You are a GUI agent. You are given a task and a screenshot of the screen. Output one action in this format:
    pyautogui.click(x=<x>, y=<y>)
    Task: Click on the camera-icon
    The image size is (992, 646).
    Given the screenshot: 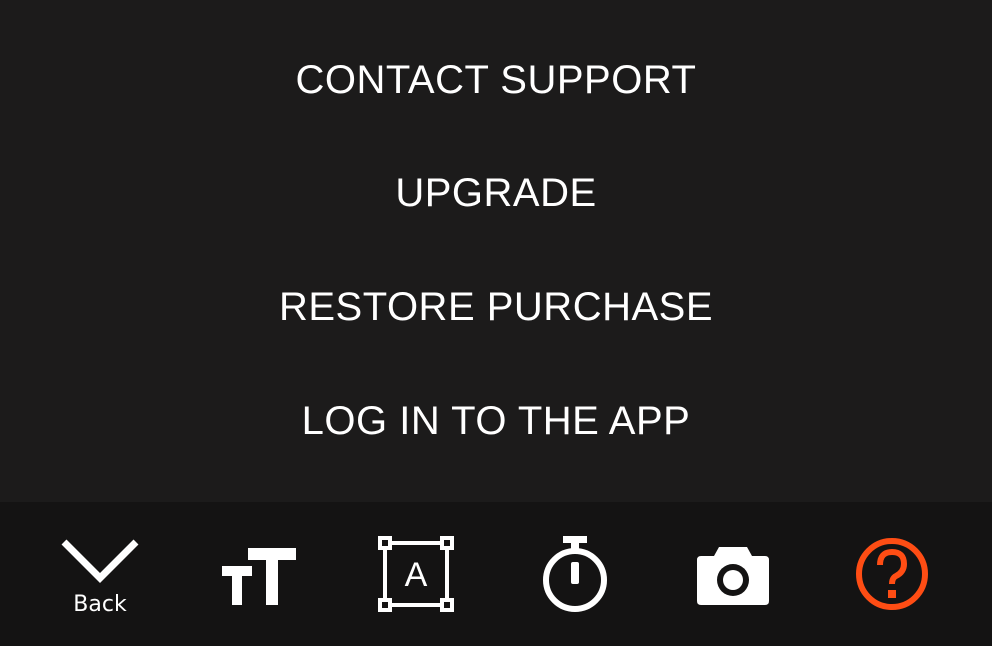 What is the action you would take?
    pyautogui.click(x=733, y=576)
    